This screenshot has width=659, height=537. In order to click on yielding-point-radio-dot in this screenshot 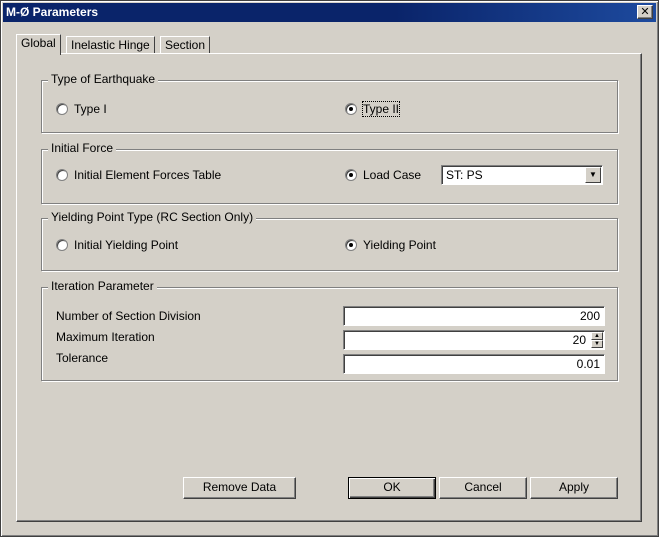, I will do `click(351, 245)`.